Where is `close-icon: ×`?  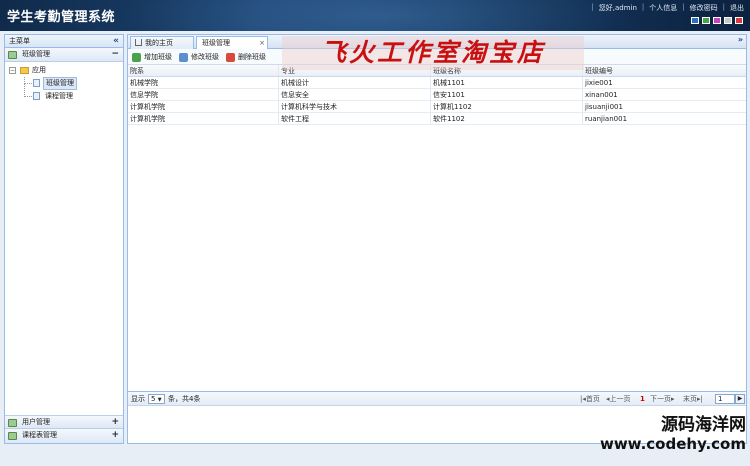 close-icon: × is located at coordinates (262, 43).